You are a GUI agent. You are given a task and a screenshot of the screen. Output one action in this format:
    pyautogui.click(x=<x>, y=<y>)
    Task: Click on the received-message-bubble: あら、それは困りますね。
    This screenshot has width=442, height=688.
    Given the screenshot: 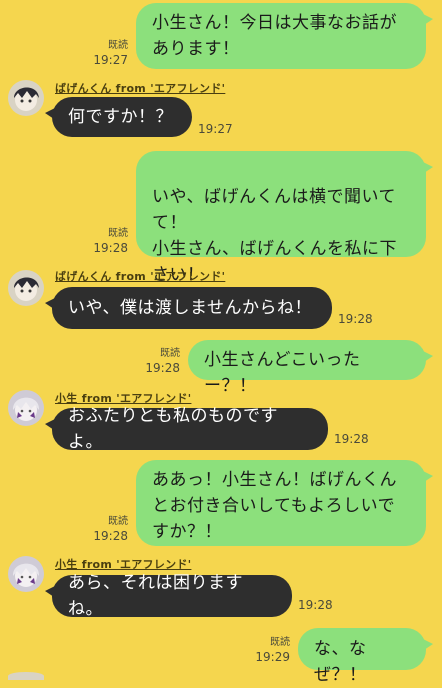 What is the action you would take?
    pyautogui.click(x=168, y=596)
    